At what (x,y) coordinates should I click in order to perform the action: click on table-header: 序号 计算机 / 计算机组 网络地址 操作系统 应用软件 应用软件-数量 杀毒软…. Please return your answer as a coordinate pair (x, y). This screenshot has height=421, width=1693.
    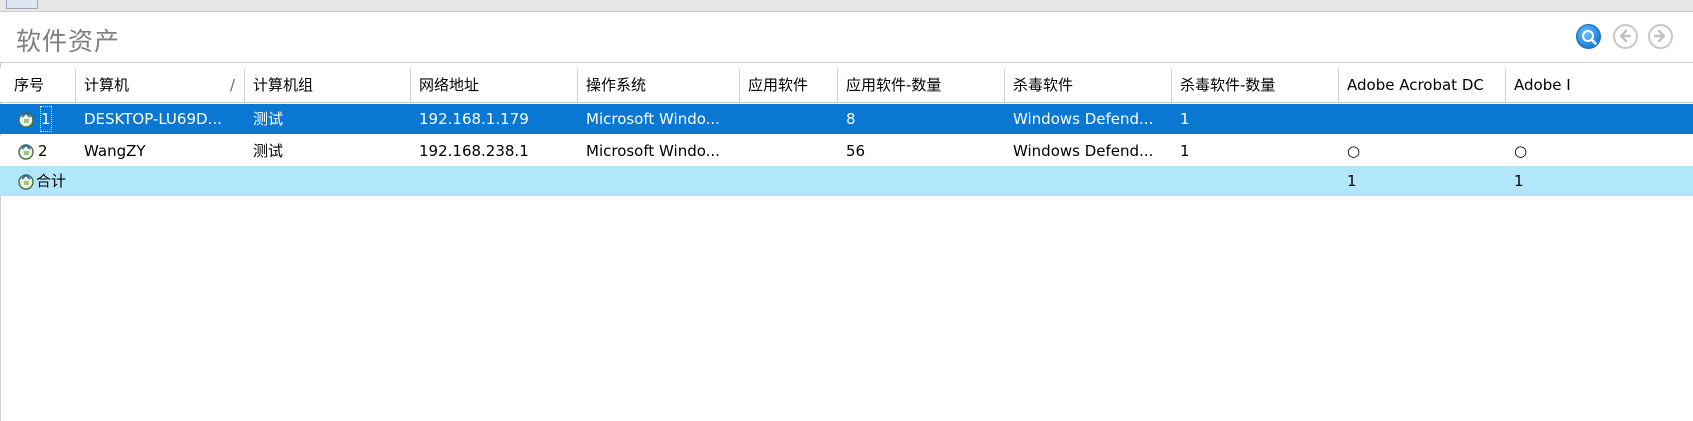
    Looking at the image, I should click on (846, 85).